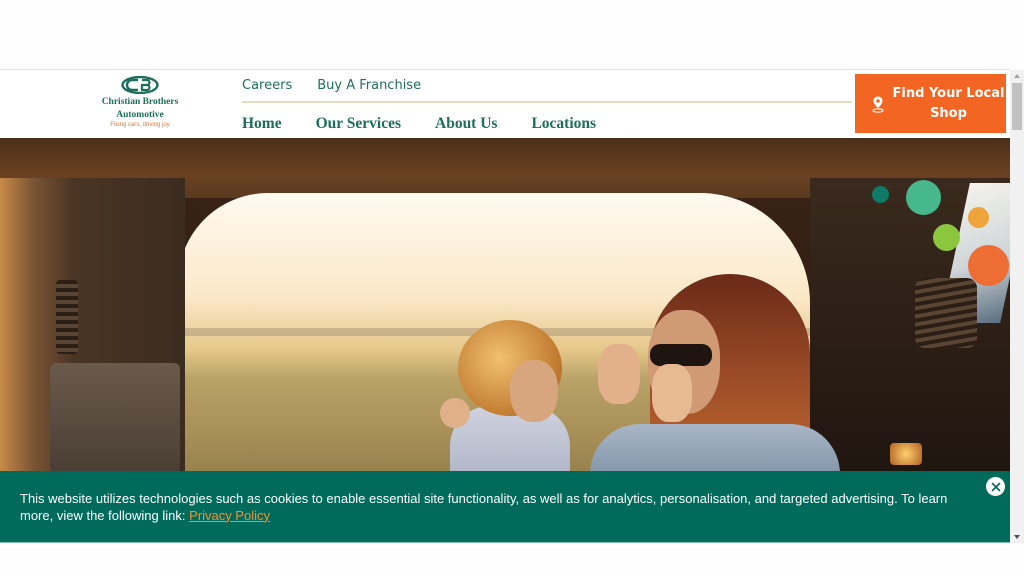 This screenshot has width=1024, height=576. I want to click on cookie-close-button, so click(995, 486).